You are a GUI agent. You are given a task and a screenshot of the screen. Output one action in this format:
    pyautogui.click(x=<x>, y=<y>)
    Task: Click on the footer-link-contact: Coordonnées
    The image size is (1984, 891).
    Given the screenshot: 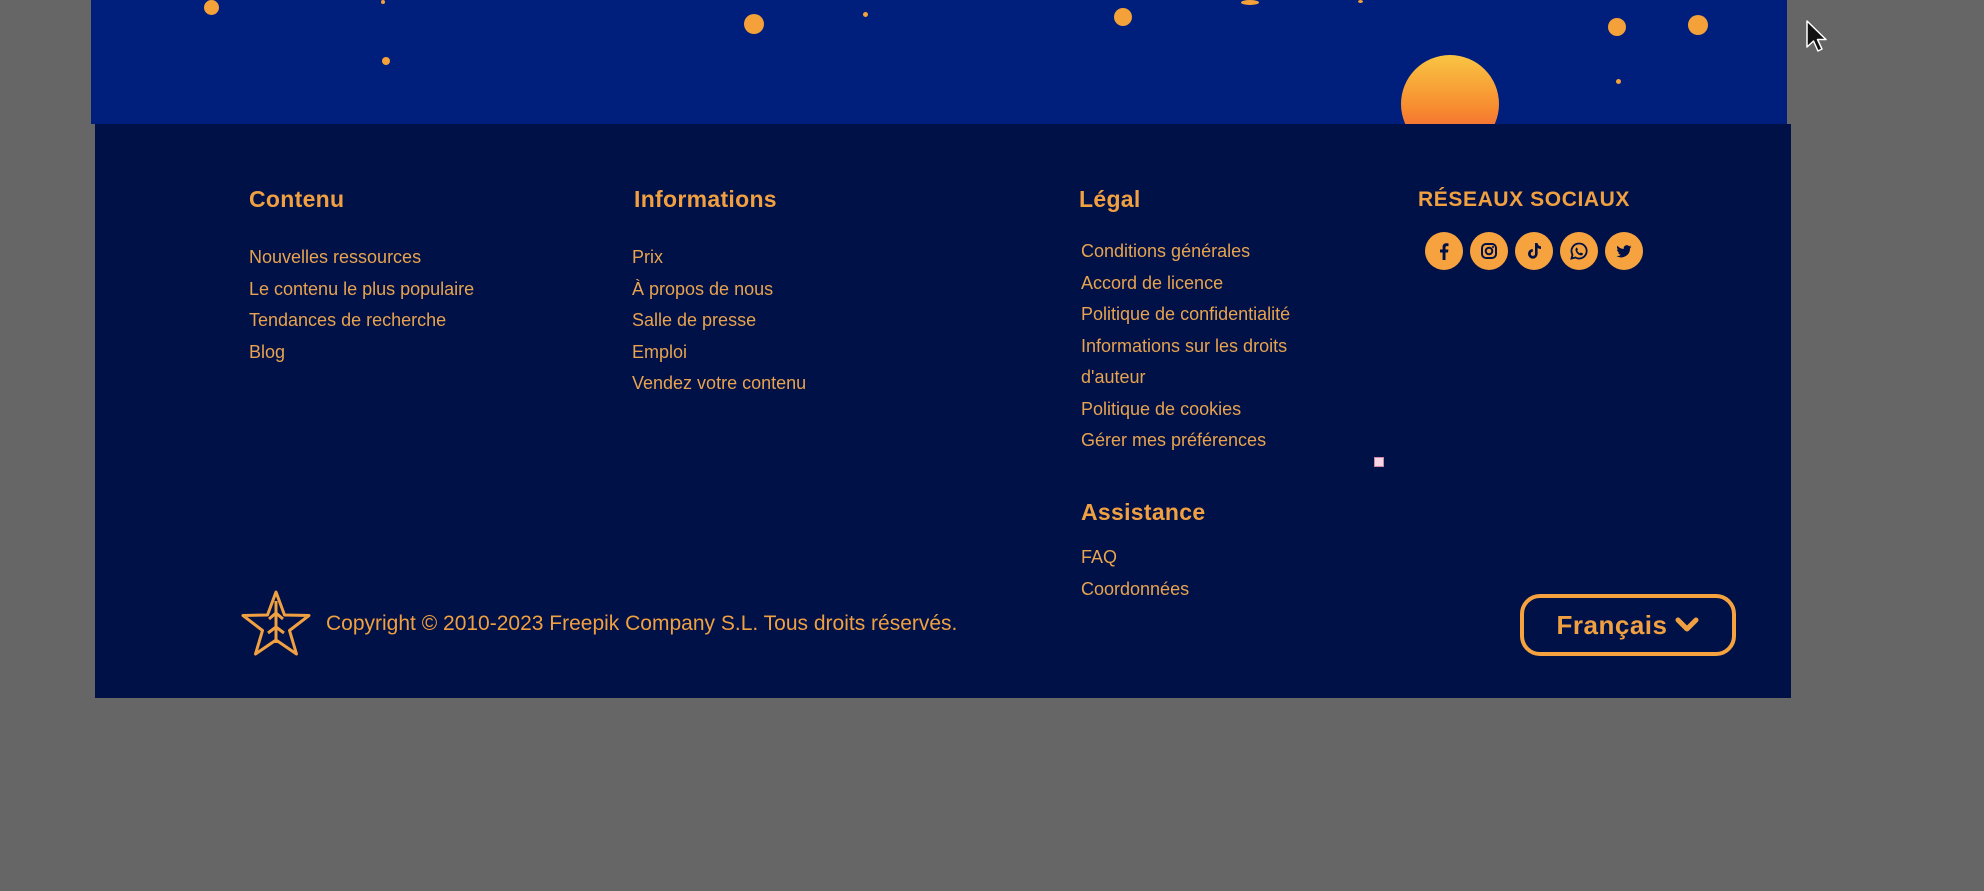 What is the action you would take?
    pyautogui.click(x=1135, y=590)
    